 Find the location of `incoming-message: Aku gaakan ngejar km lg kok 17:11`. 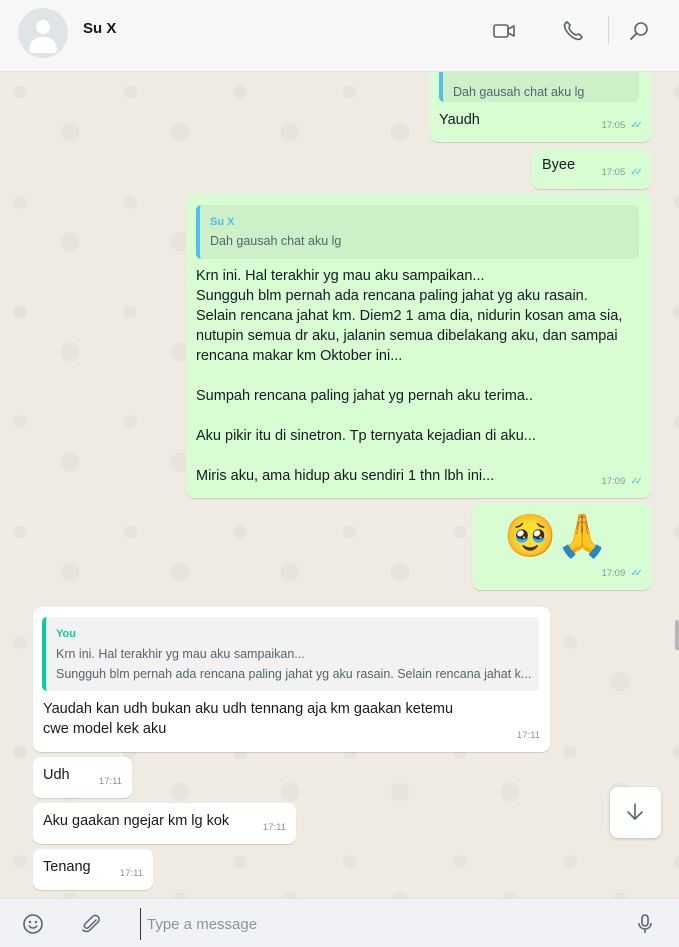

incoming-message: Aku gaakan ngejar km lg kok 17:11 is located at coordinates (164, 823).